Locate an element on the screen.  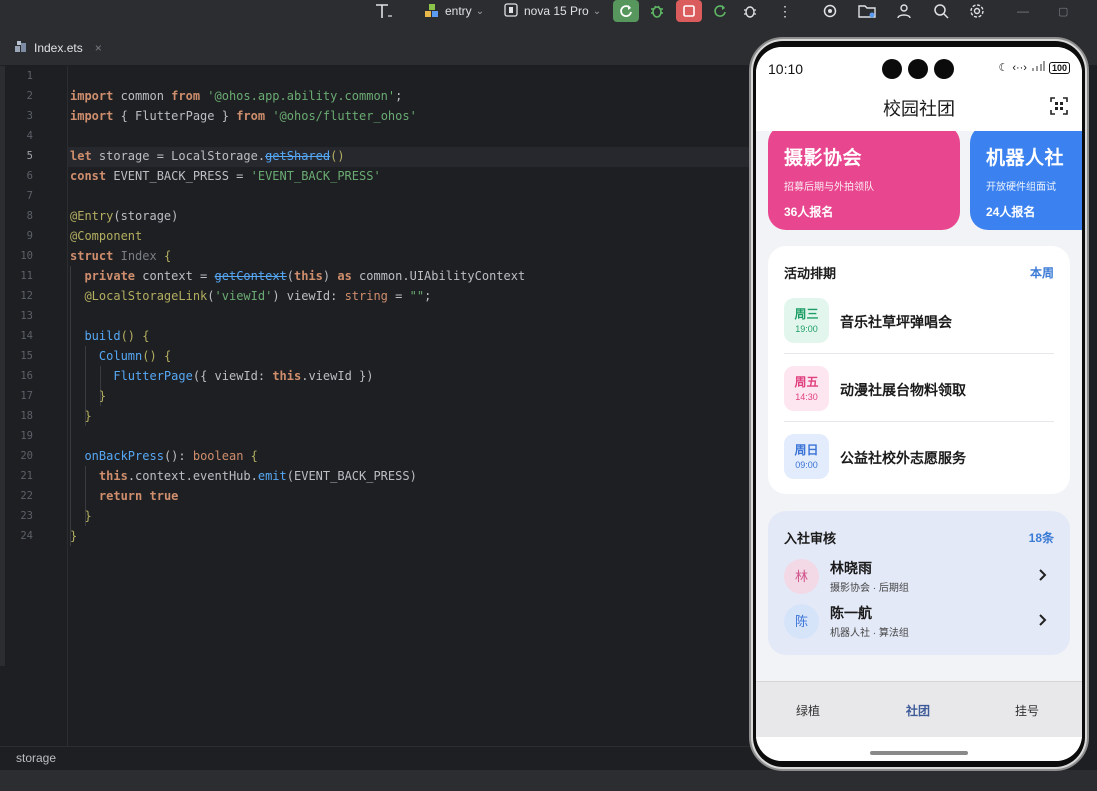
apply-changes-button is located at coordinates (720, 11).